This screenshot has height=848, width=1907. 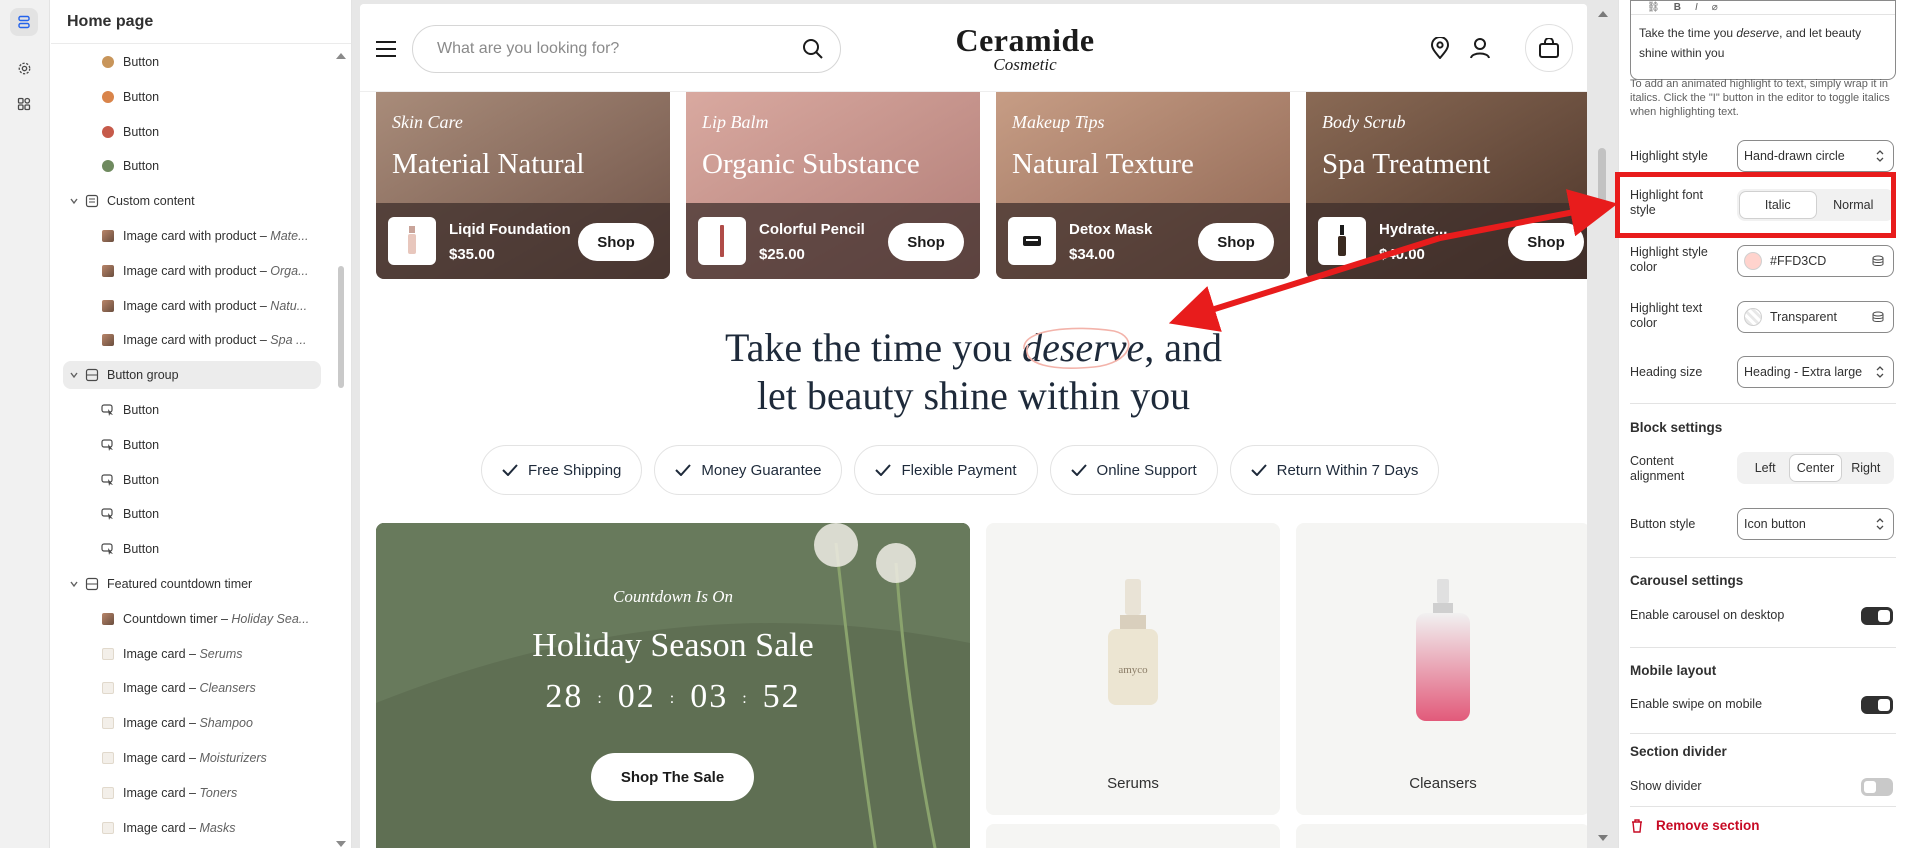 What do you see at coordinates (1765, 468) in the screenshot?
I see `alignment-left-option: Left` at bounding box center [1765, 468].